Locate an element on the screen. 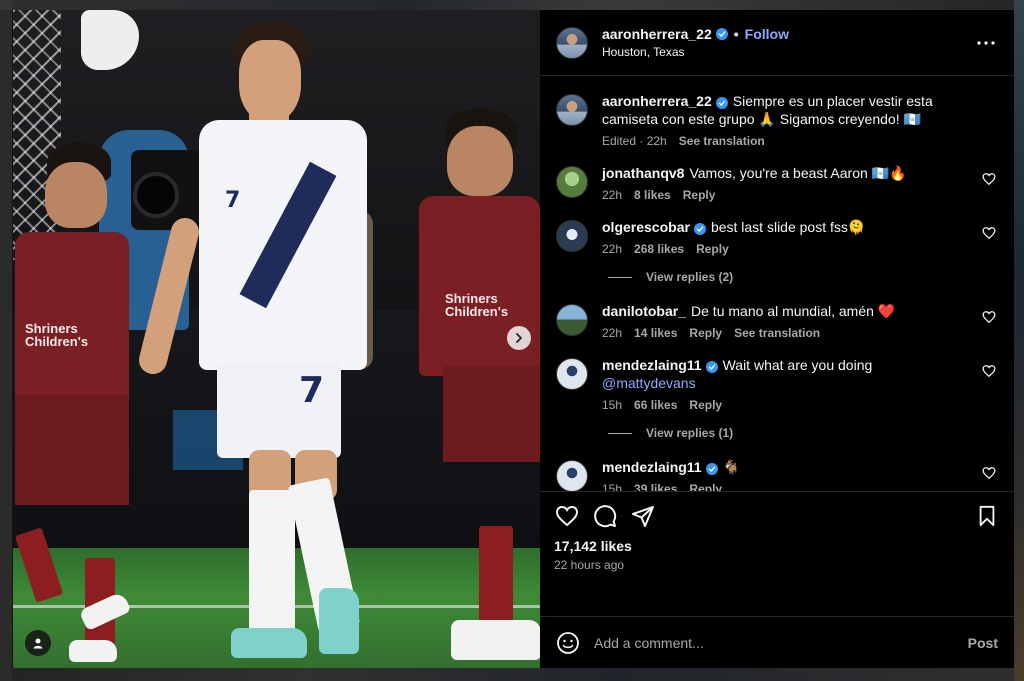 The image size is (1024, 681). comment-text-row: olgerescobar best last slide post fss🫠 is located at coordinates (785, 227).